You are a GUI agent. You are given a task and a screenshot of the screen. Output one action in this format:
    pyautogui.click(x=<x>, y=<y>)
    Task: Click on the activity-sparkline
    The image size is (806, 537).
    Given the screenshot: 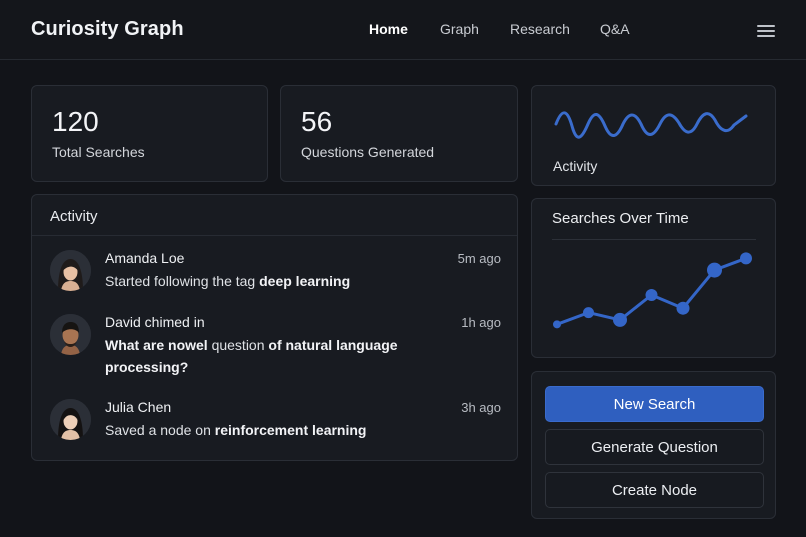 What is the action you would take?
    pyautogui.click(x=651, y=125)
    